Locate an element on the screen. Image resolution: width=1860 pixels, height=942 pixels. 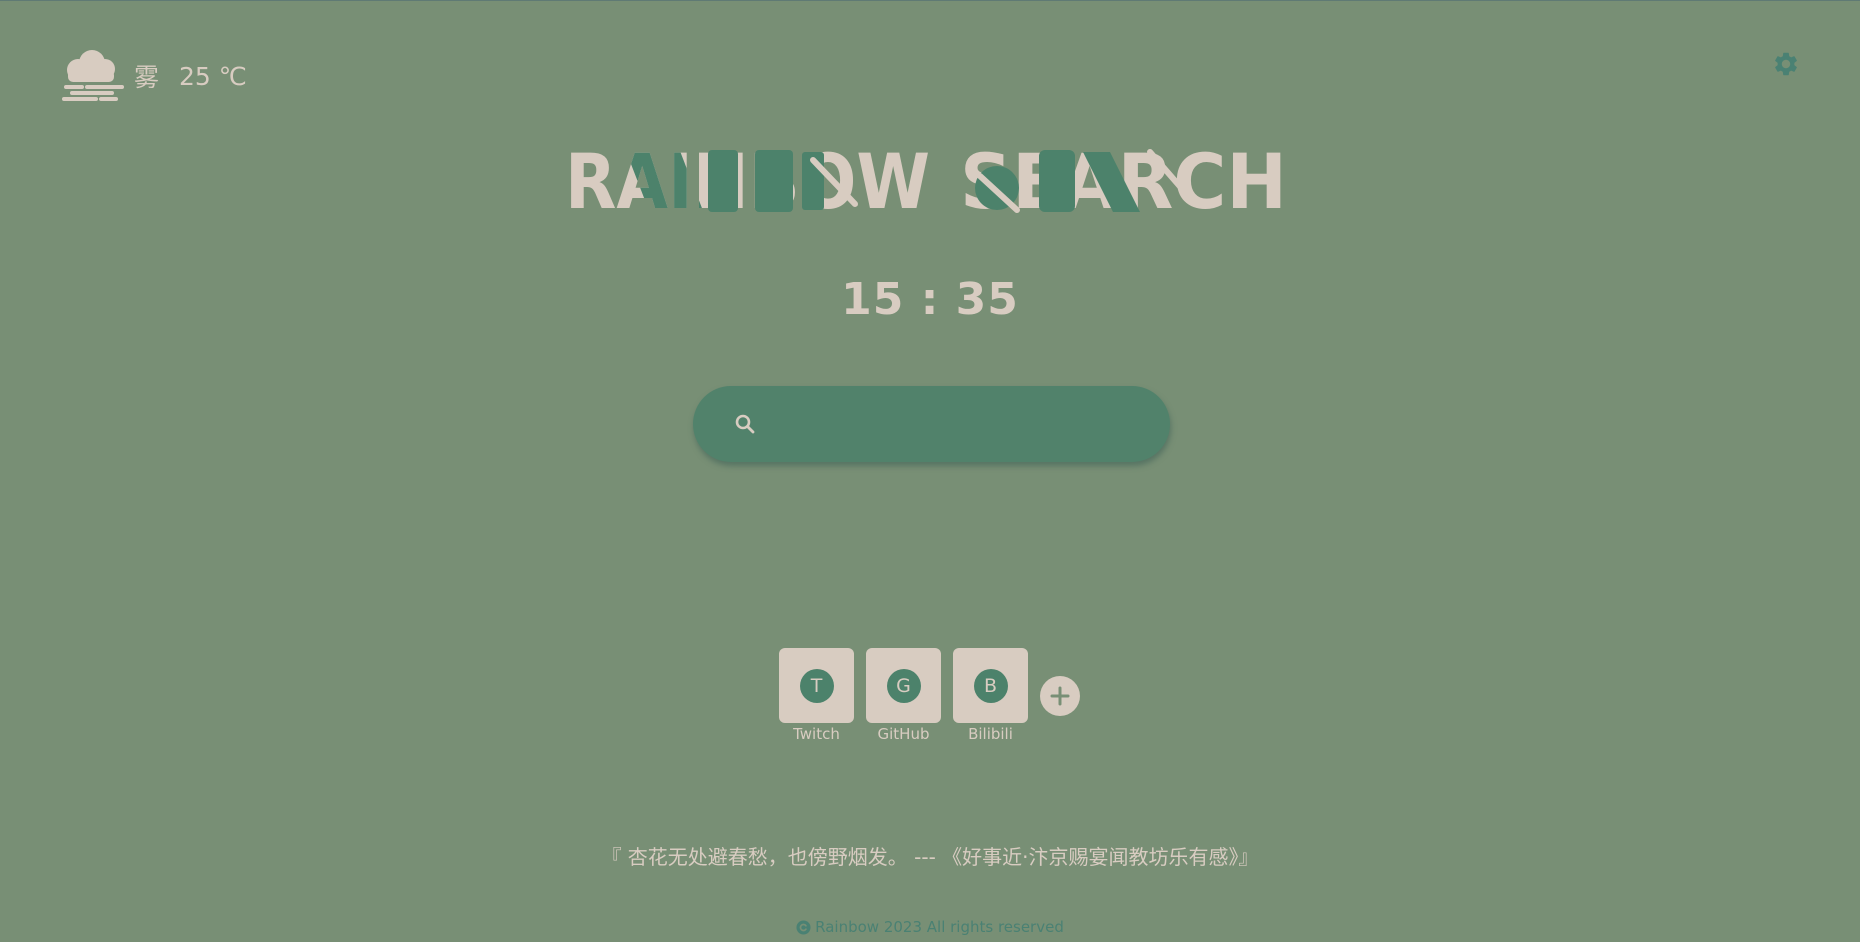
shortcut-initial: B is located at coordinates (990, 685).